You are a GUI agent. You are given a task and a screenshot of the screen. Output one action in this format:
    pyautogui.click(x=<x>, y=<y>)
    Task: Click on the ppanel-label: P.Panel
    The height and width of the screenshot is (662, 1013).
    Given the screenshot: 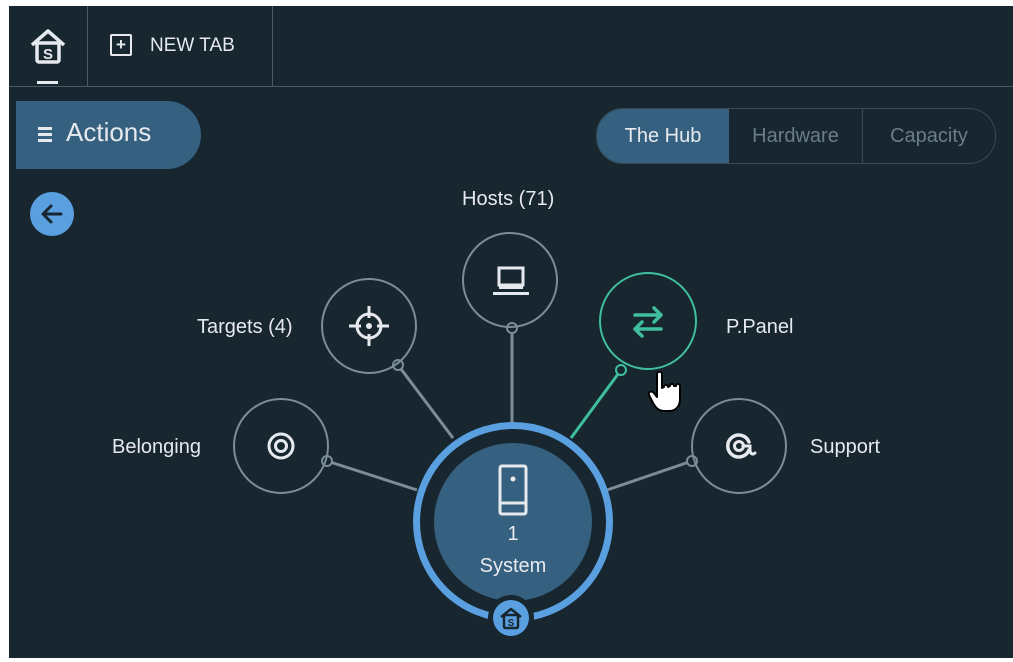 What is the action you would take?
    pyautogui.click(x=760, y=327)
    